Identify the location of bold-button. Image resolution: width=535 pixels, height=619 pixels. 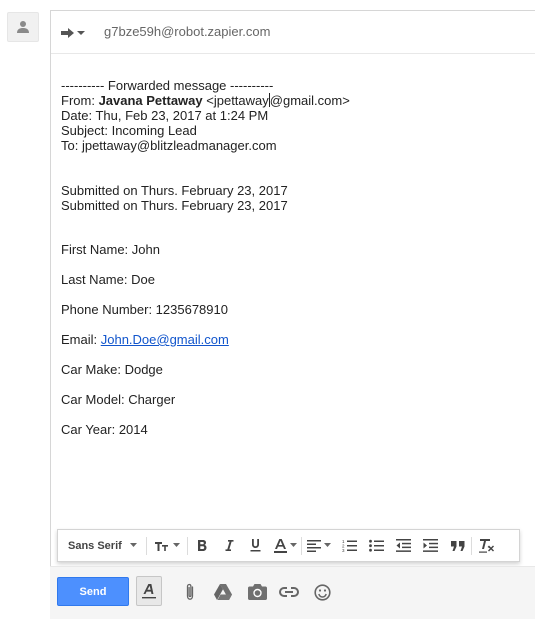
(201, 546).